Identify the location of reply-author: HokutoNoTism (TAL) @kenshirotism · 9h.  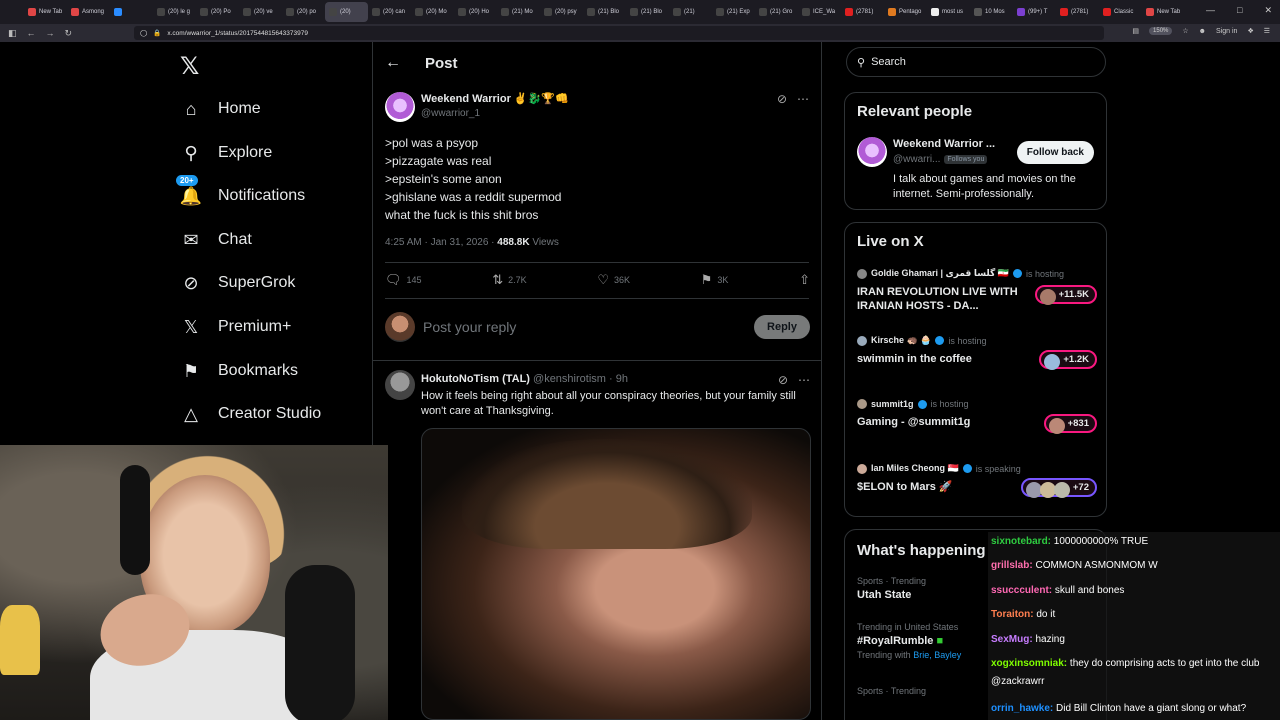
(524, 379).